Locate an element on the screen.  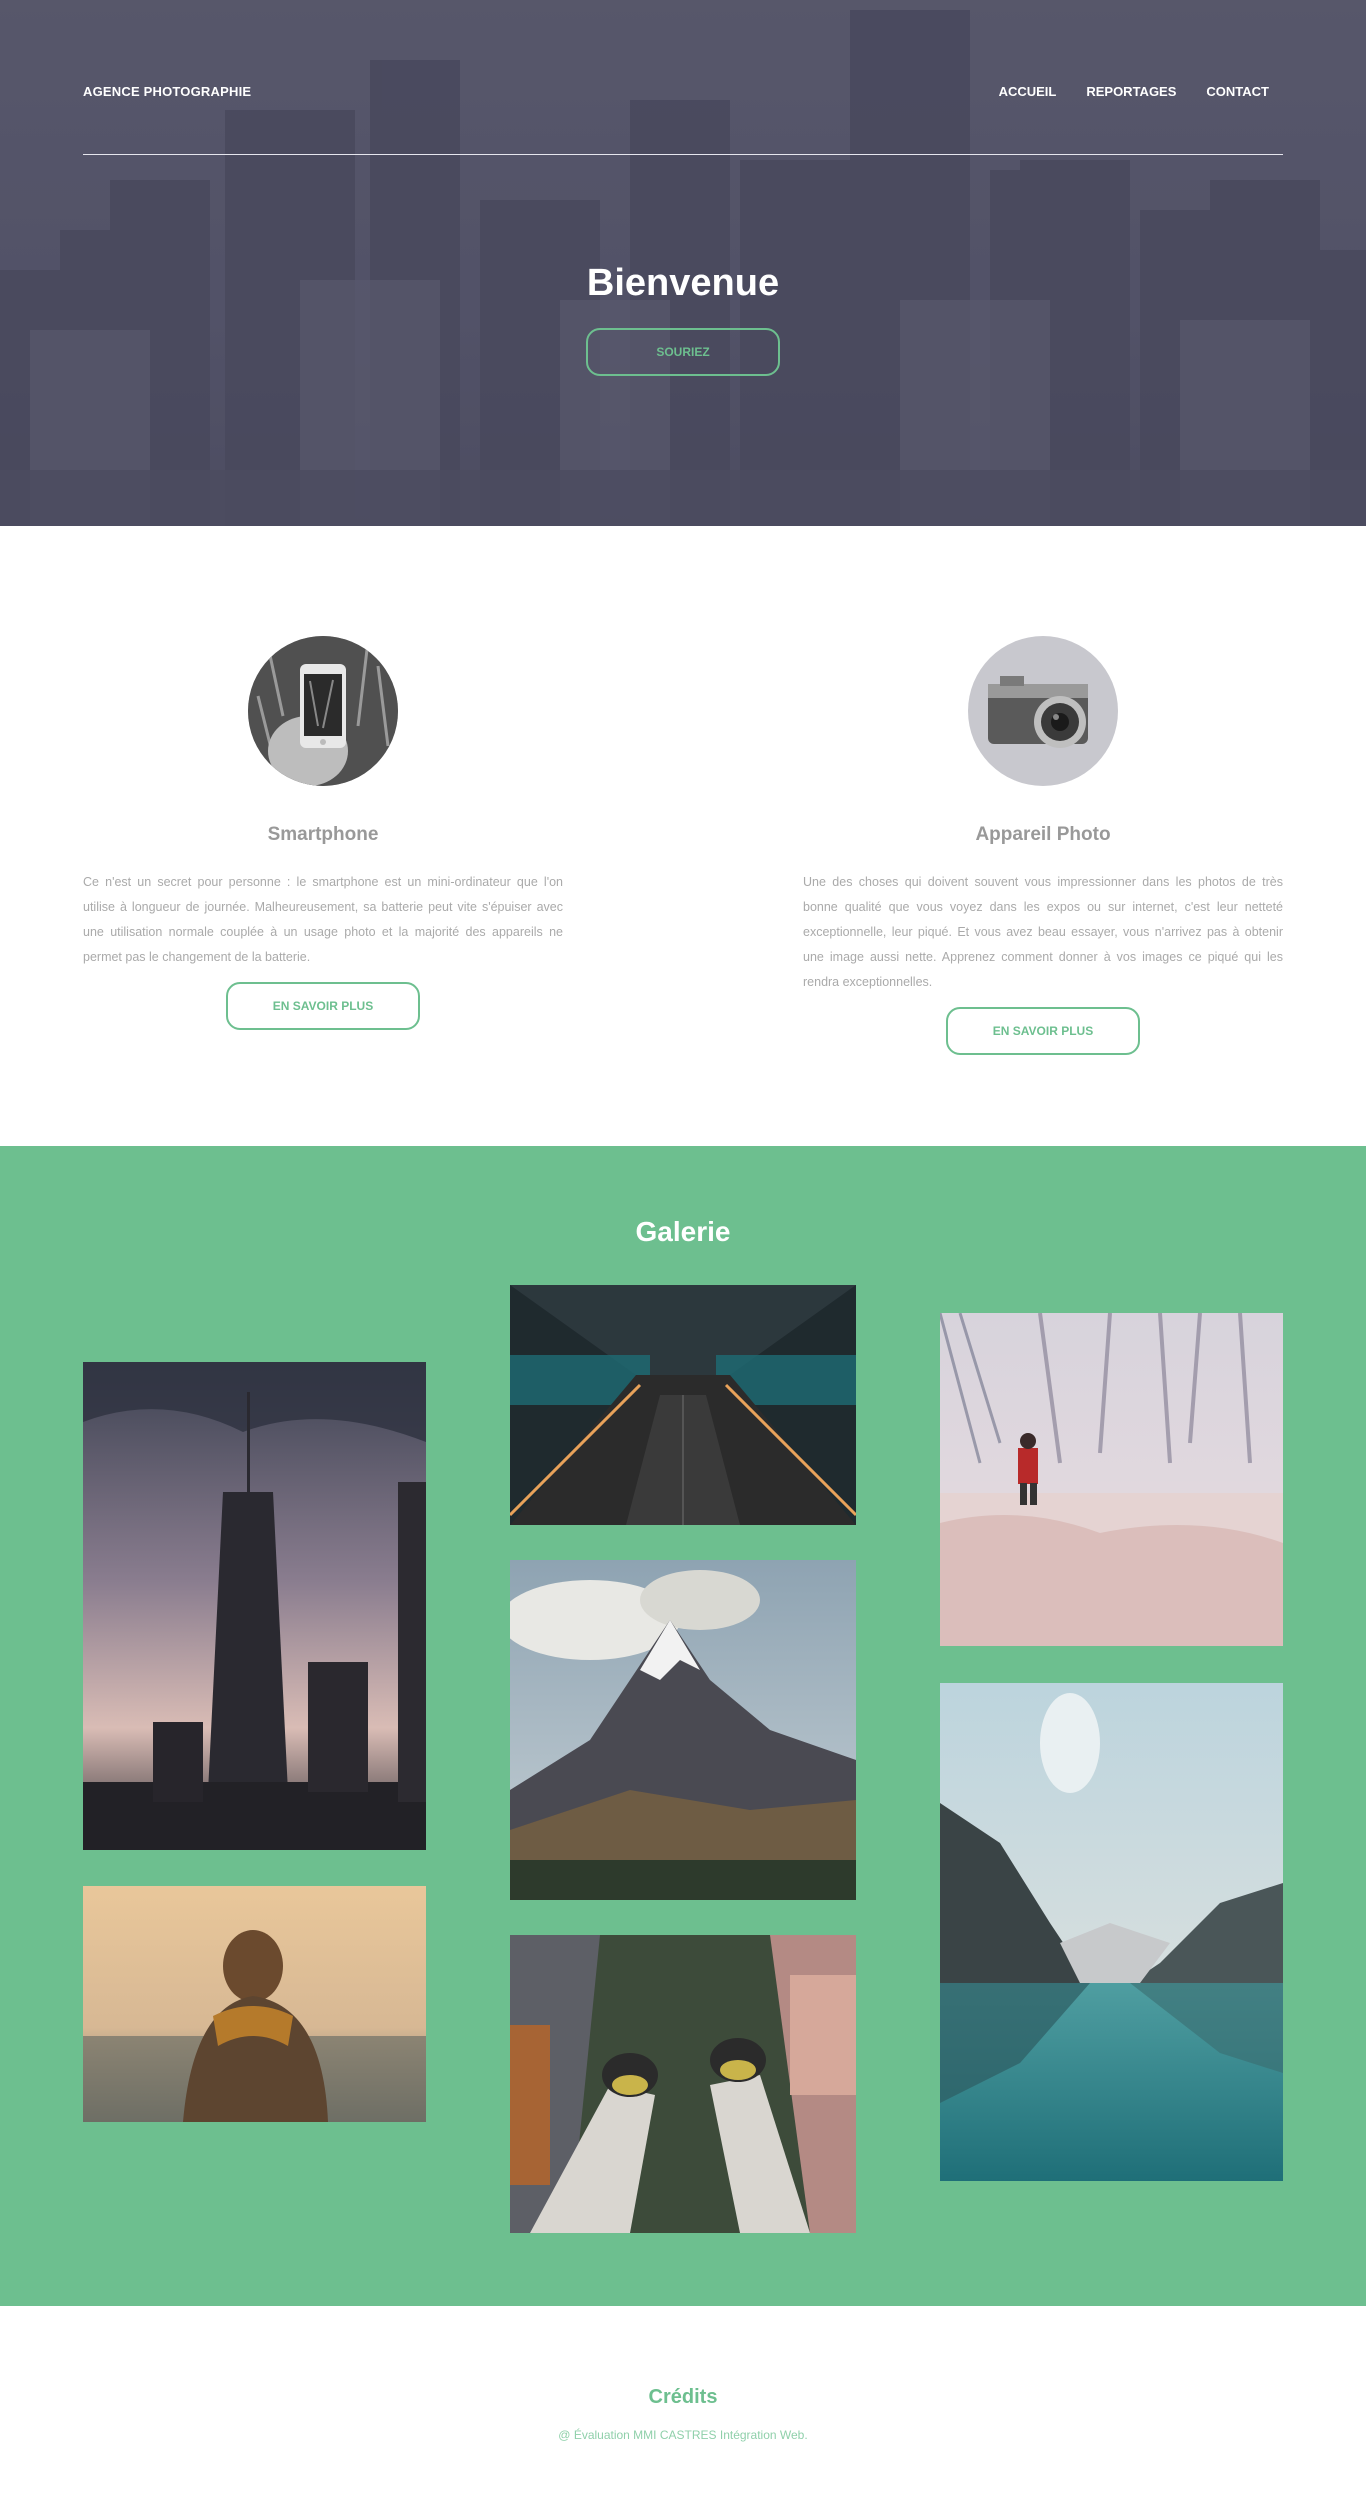
camera-photo-avatar is located at coordinates (1043, 711).